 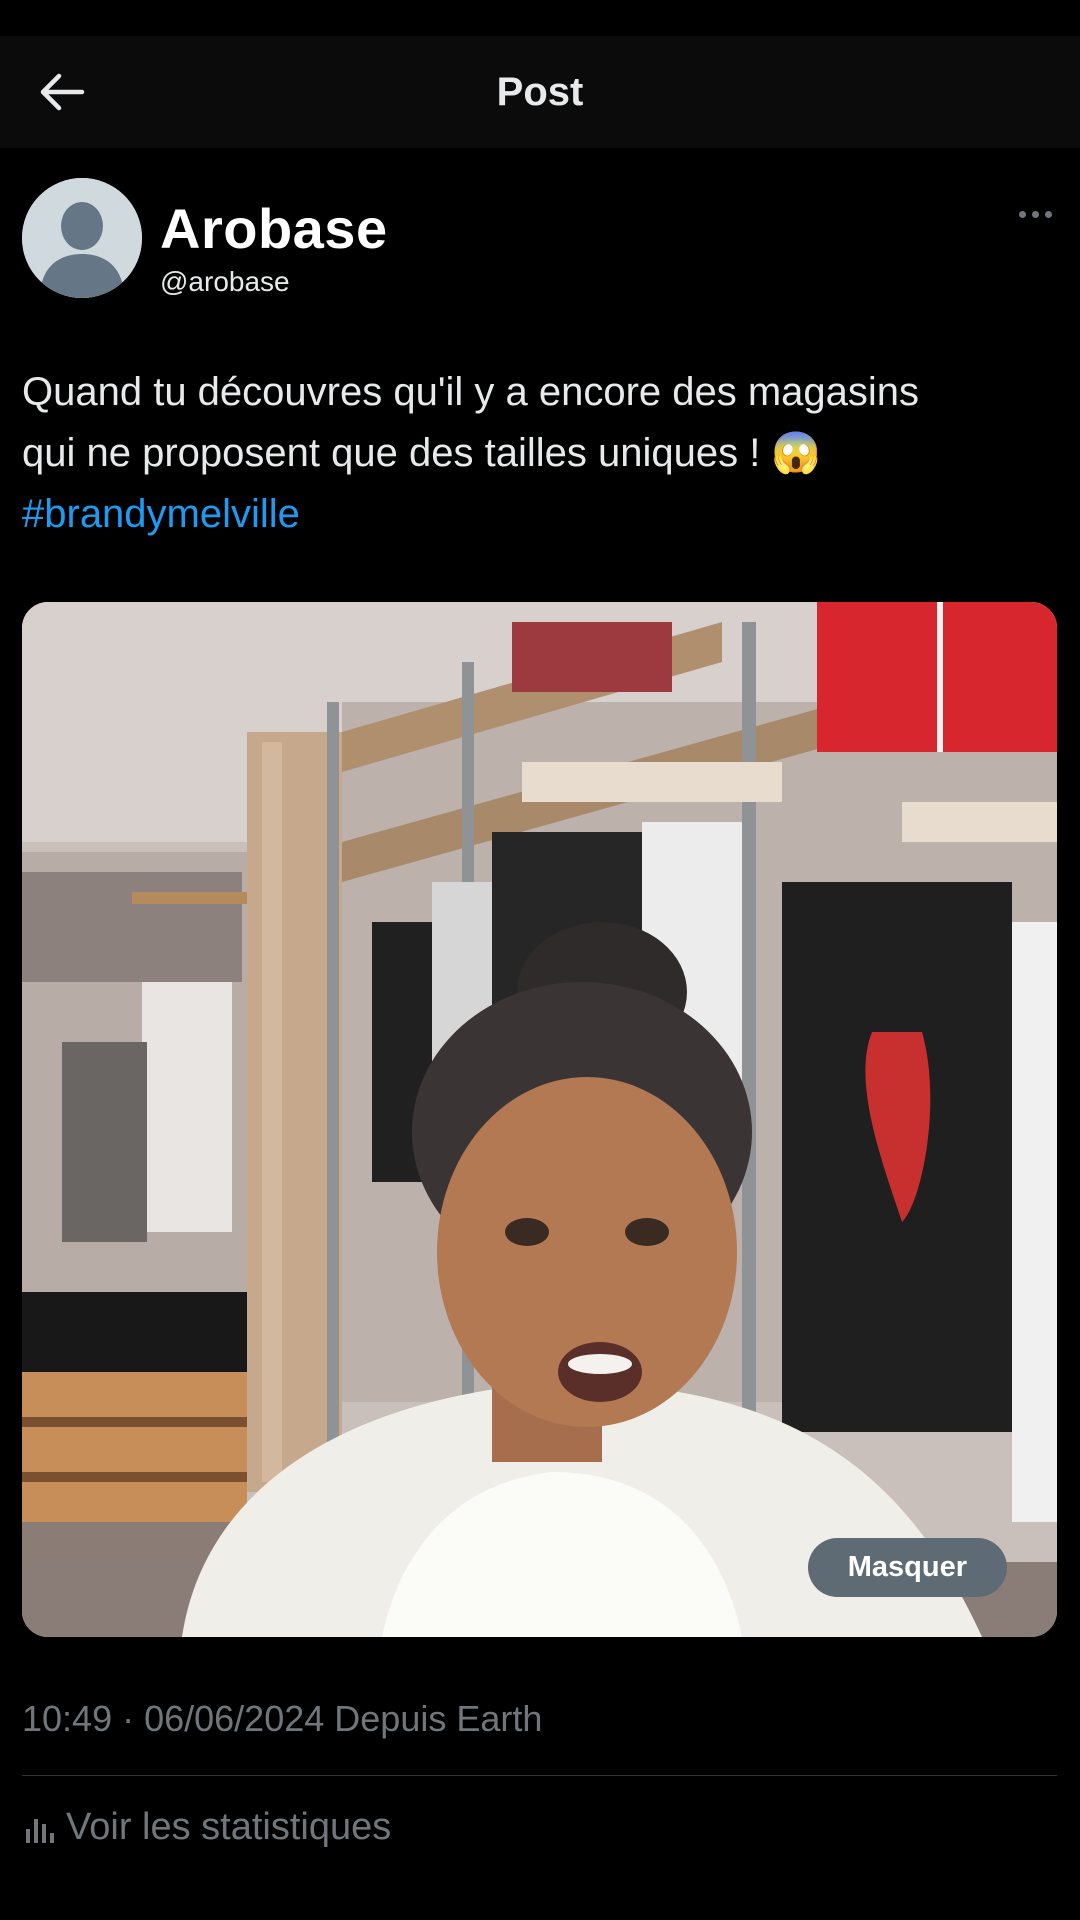 What do you see at coordinates (173, 1718) in the screenshot?
I see `post-timestamp: 10:49 · 06/06/2024` at bounding box center [173, 1718].